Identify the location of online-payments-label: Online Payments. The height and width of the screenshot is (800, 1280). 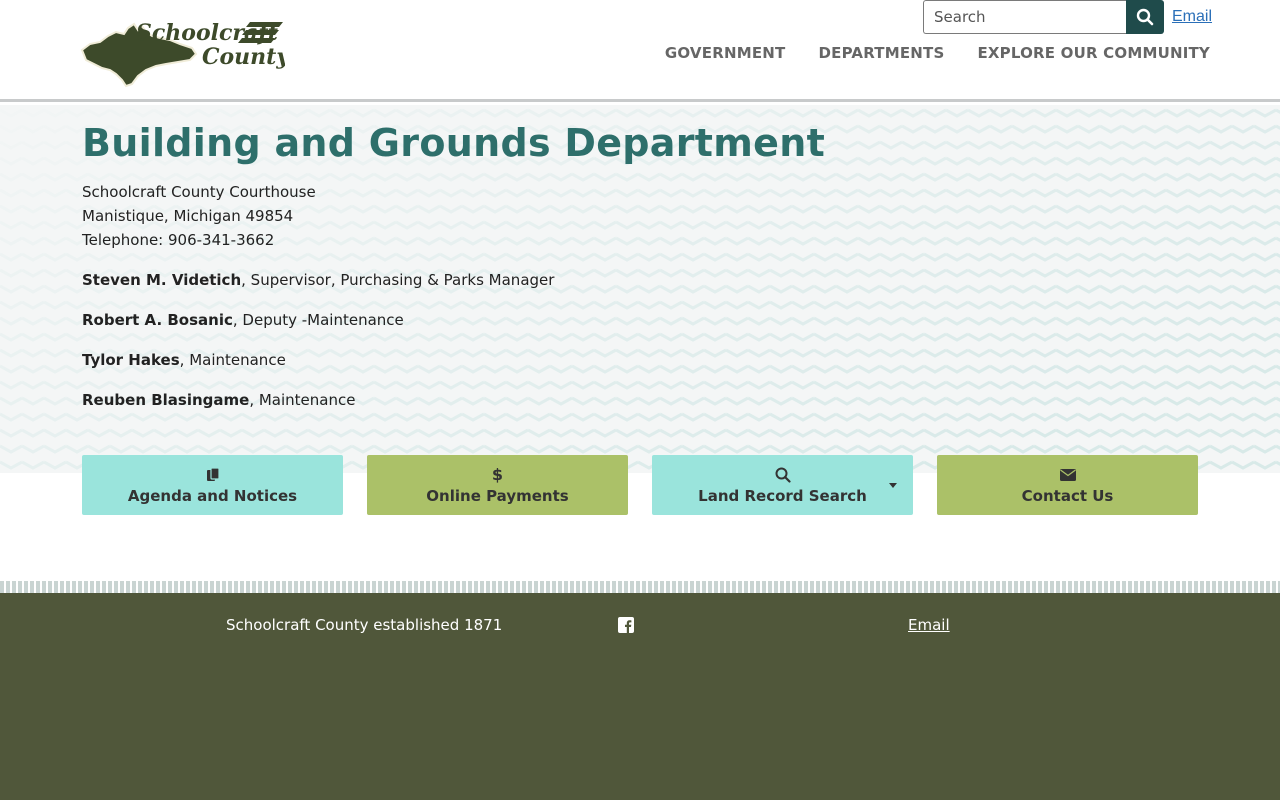
(497, 495).